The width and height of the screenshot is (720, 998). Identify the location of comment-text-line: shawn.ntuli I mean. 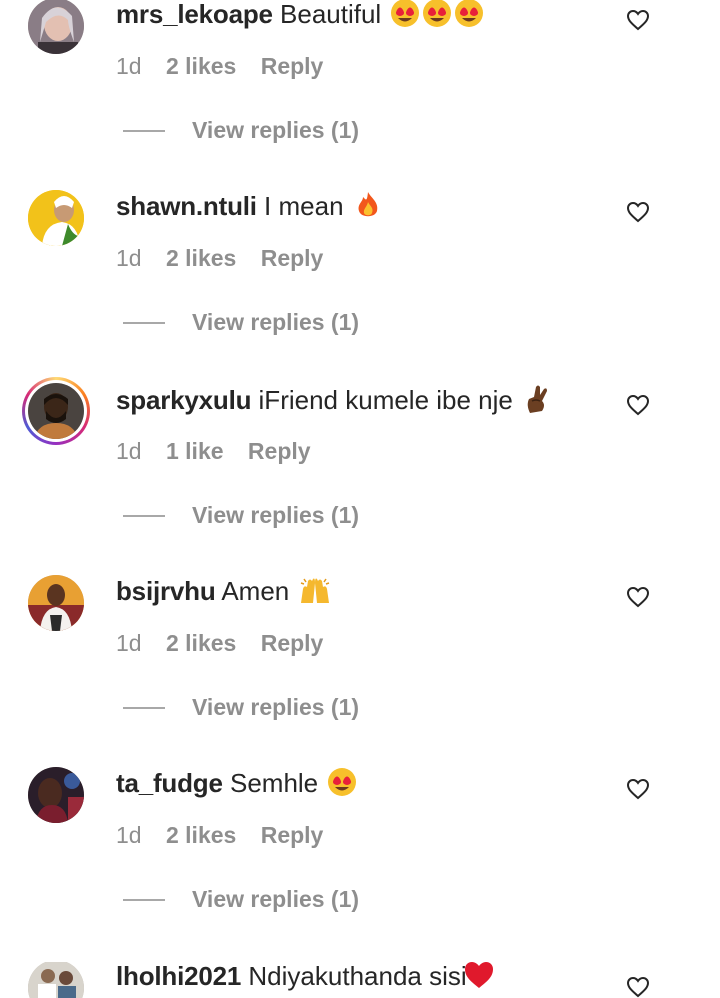
(249, 208).